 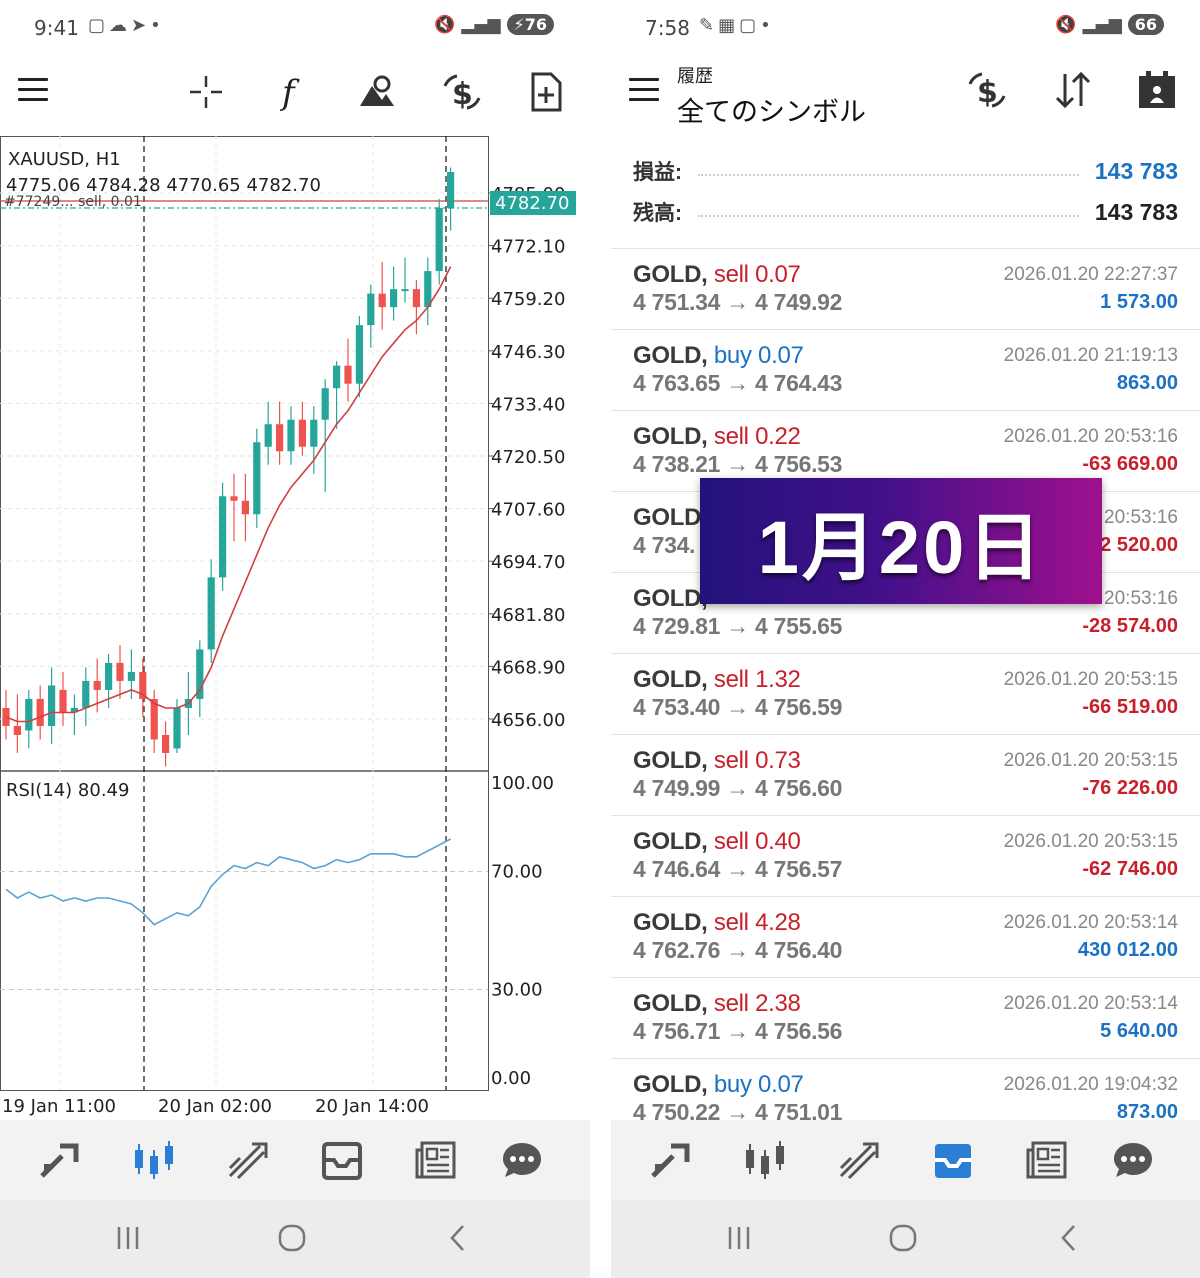 I want to click on system-nav-bar, so click(x=905, y=1239).